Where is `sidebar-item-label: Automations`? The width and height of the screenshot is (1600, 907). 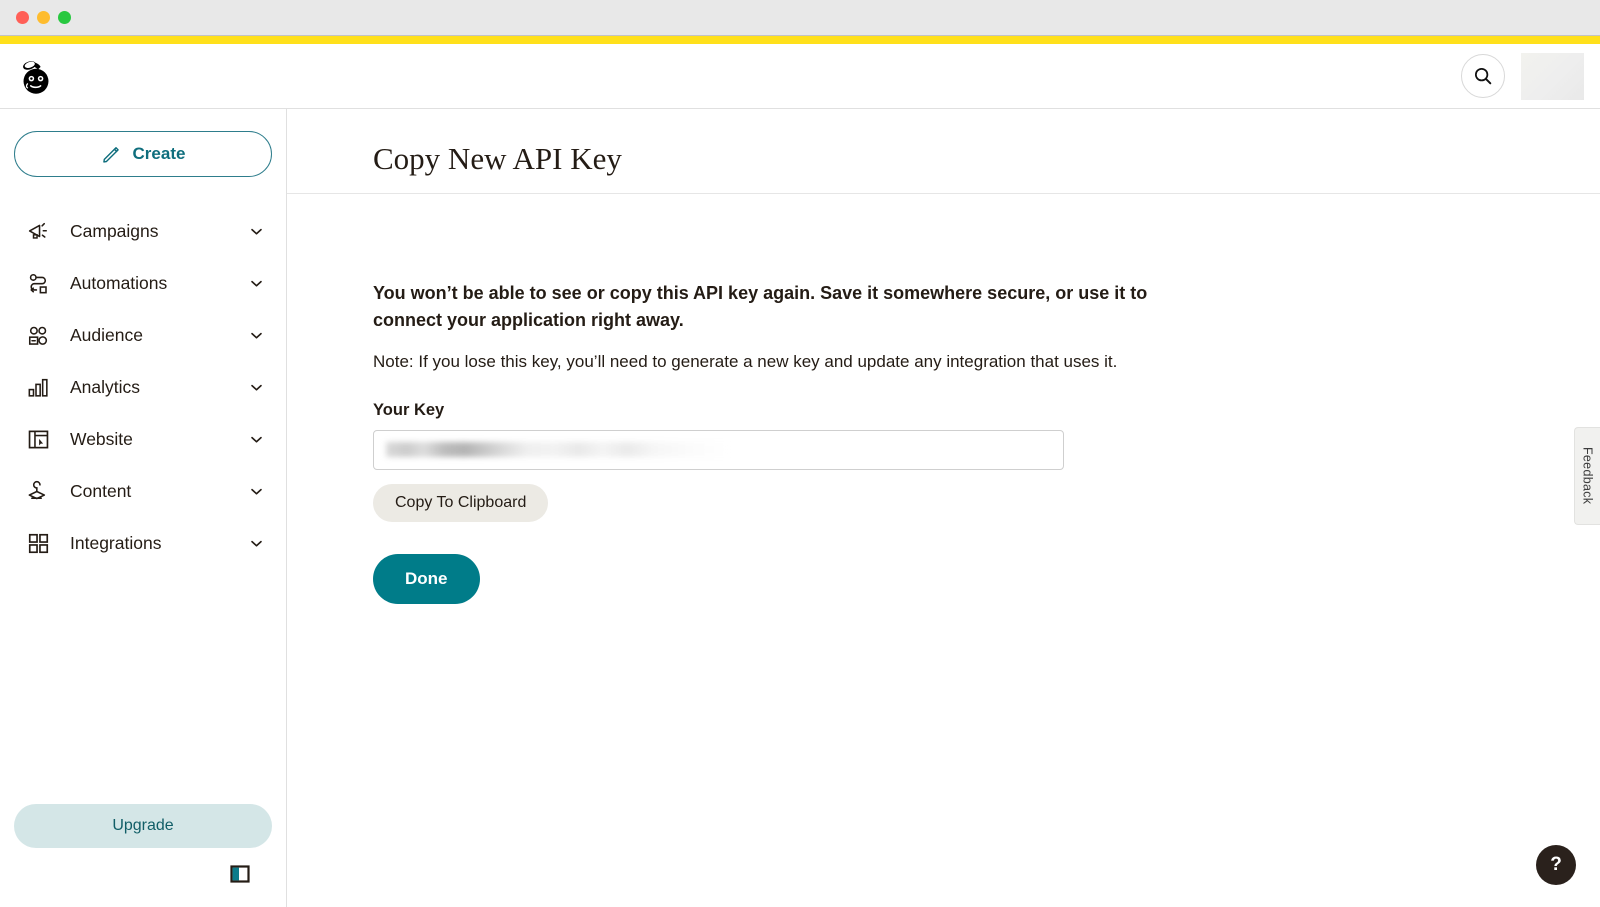 sidebar-item-label: Automations is located at coordinates (119, 282).